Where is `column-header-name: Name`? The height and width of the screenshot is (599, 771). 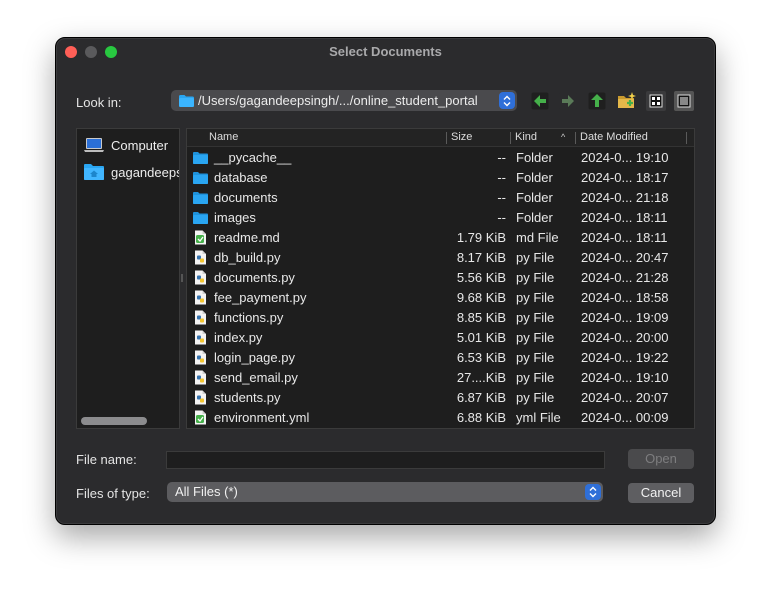
column-header-name: Name is located at coordinates (223, 137).